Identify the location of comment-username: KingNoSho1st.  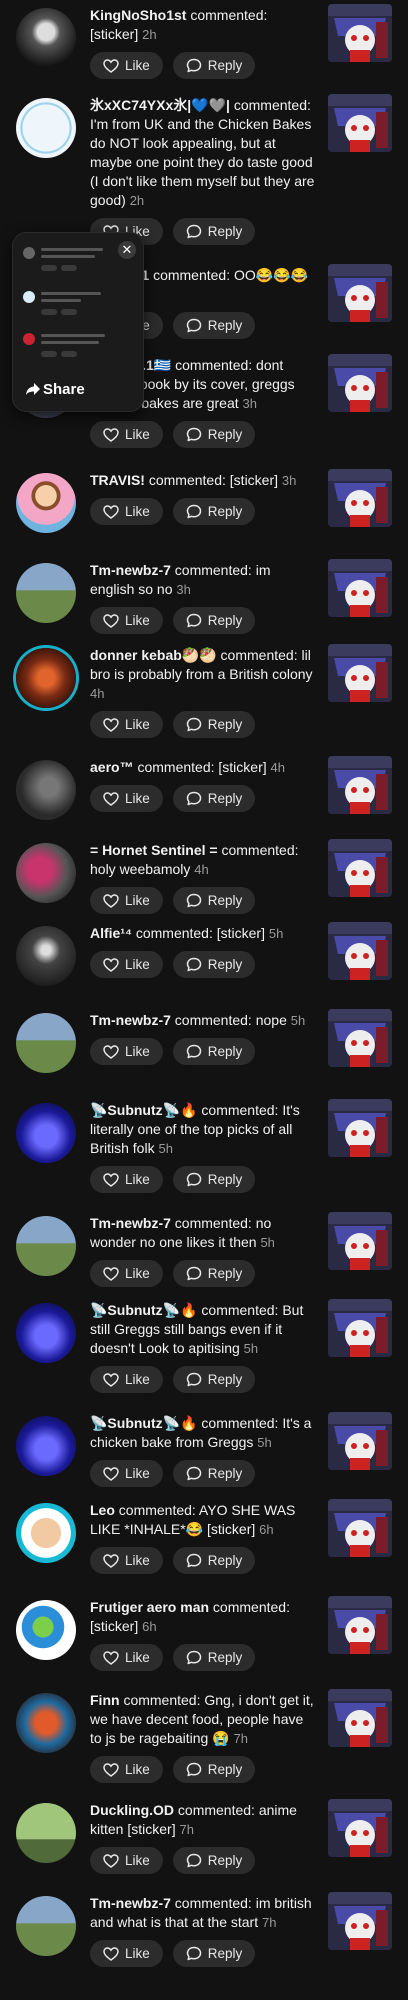
(138, 15).